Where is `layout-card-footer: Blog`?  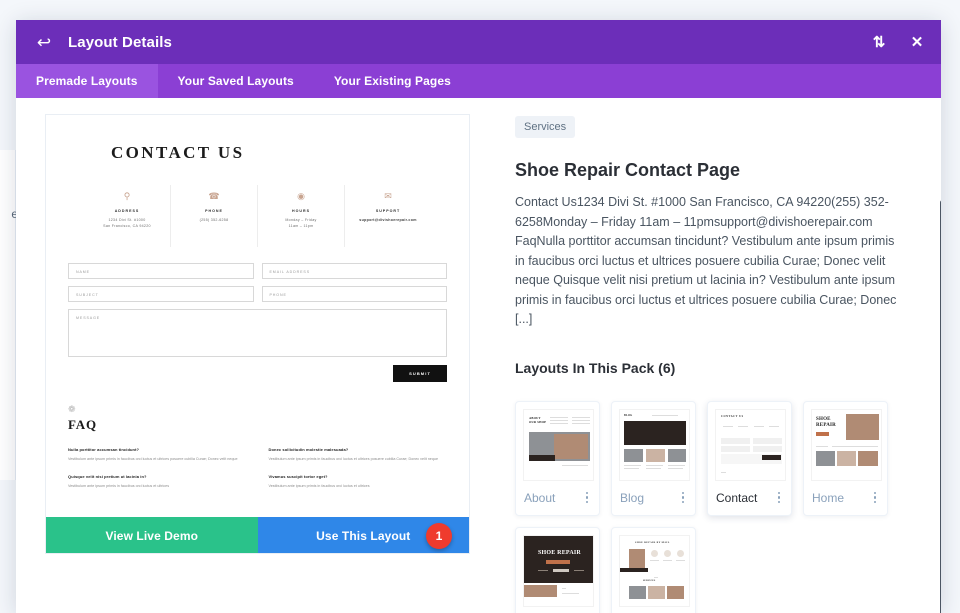 layout-card-footer: Blog is located at coordinates (653, 498).